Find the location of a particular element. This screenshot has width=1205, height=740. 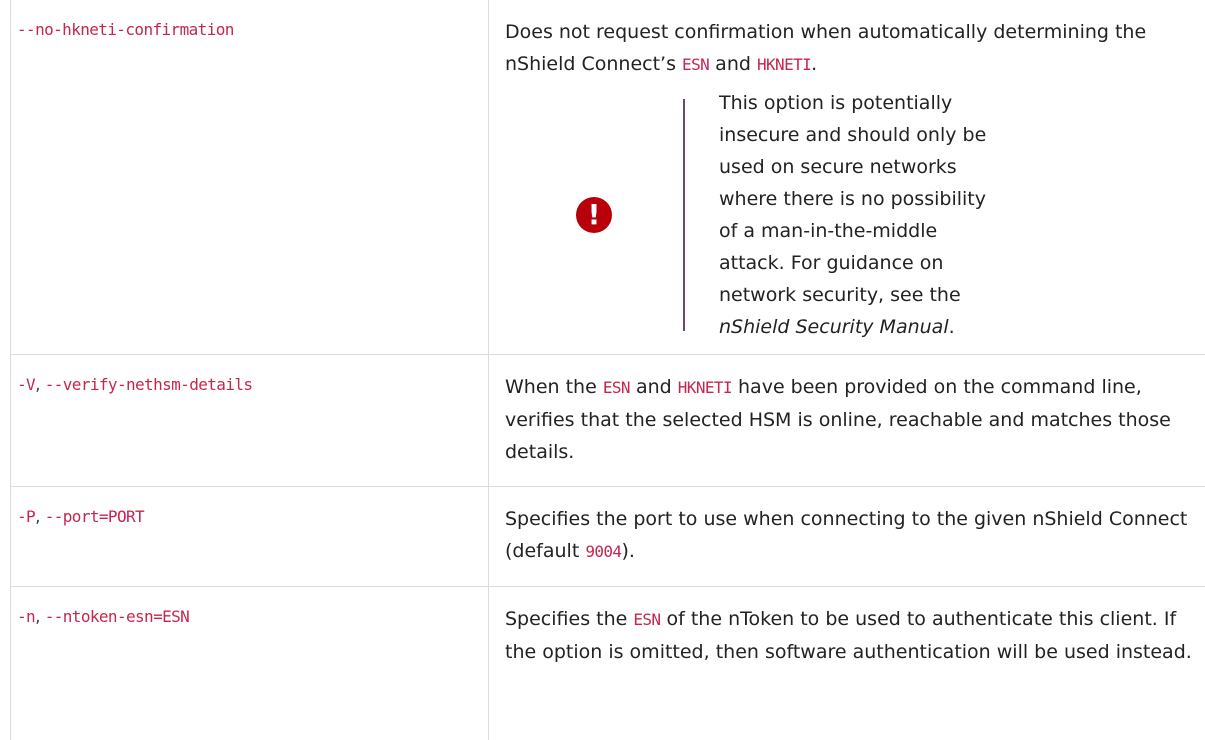

option-cell: -n, --ntoken-esn=ESN is located at coordinates (249, 662).